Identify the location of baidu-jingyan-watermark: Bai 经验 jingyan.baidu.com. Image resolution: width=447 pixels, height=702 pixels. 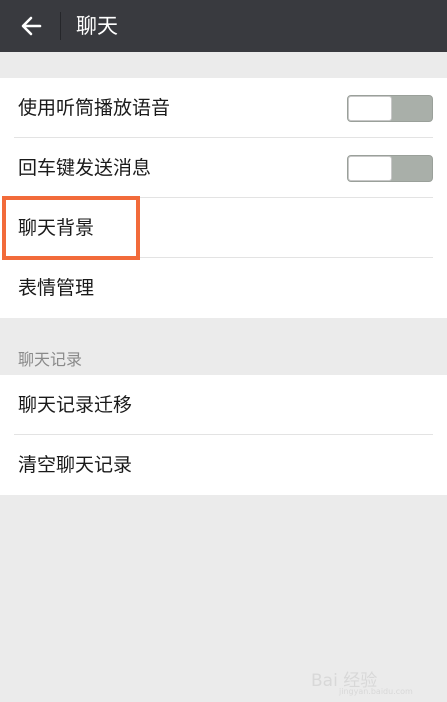
(371, 678).